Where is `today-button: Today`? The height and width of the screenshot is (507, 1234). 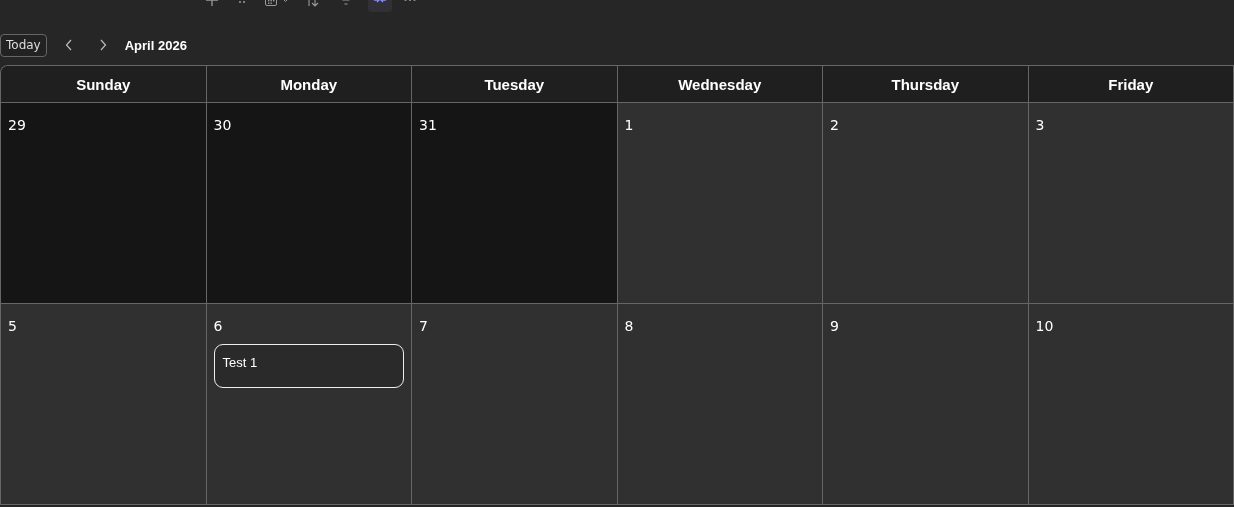
today-button: Today is located at coordinates (23, 45).